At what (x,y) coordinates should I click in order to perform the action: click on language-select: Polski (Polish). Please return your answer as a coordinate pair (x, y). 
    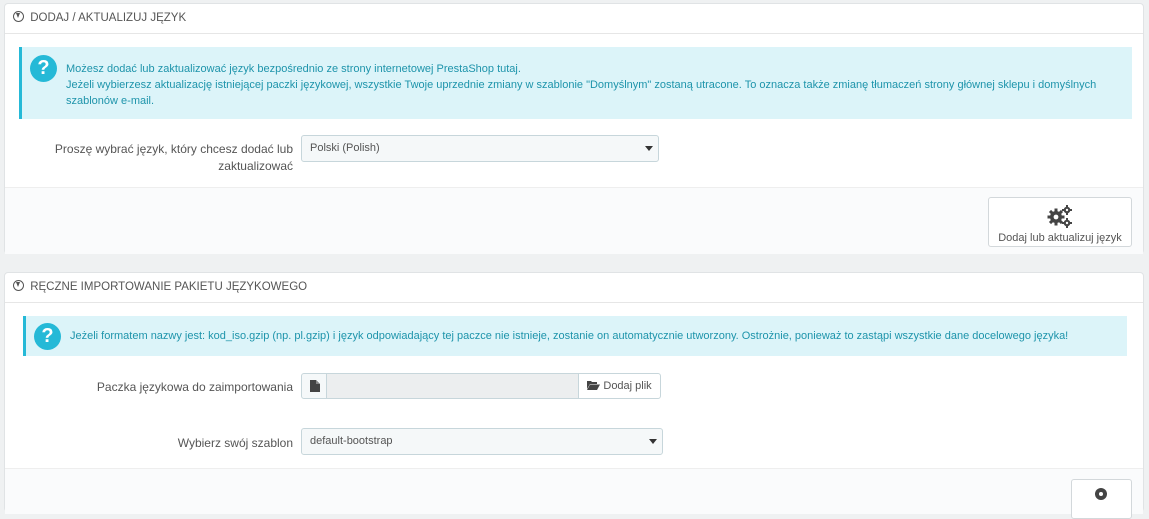
    Looking at the image, I should click on (480, 148).